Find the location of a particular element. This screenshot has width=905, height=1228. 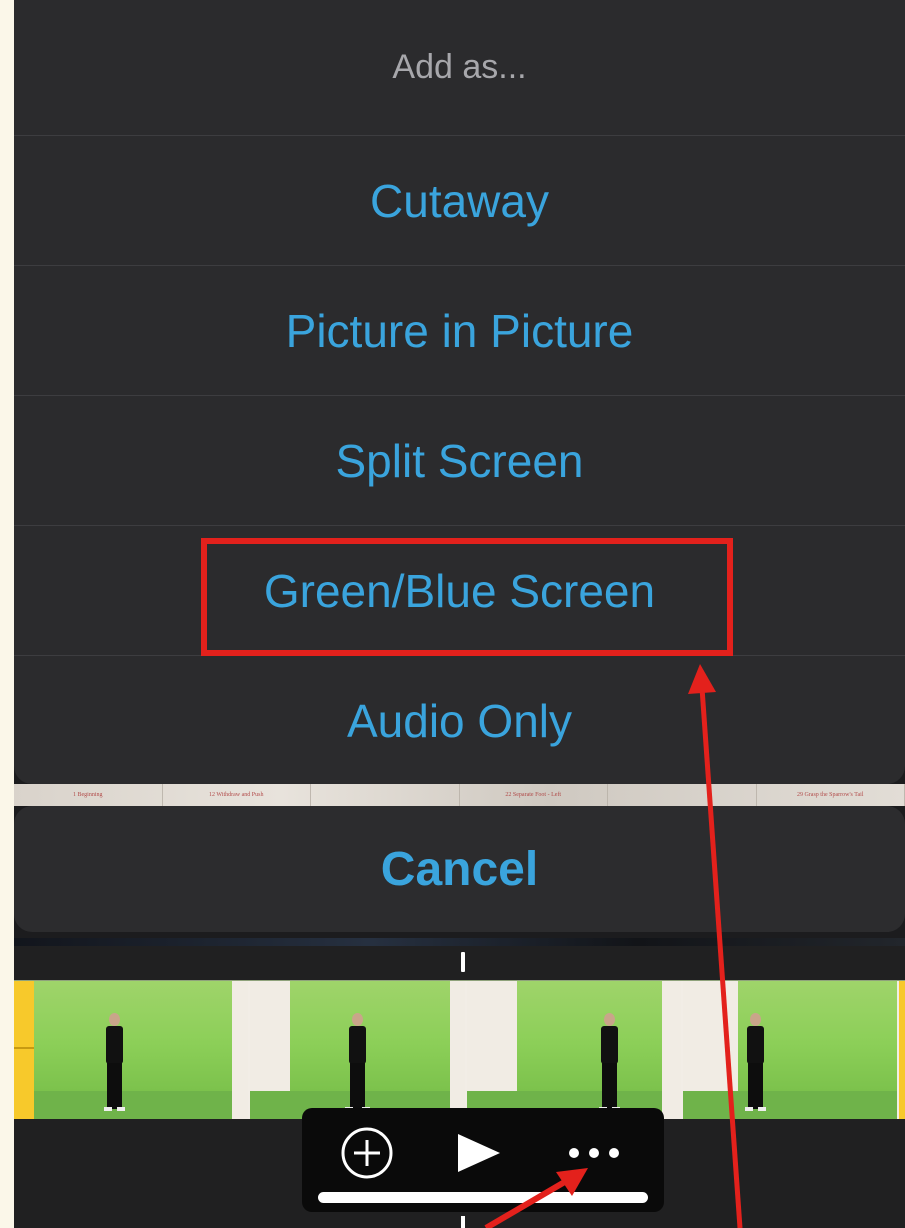

more-ellipsis-icon is located at coordinates (594, 1153).